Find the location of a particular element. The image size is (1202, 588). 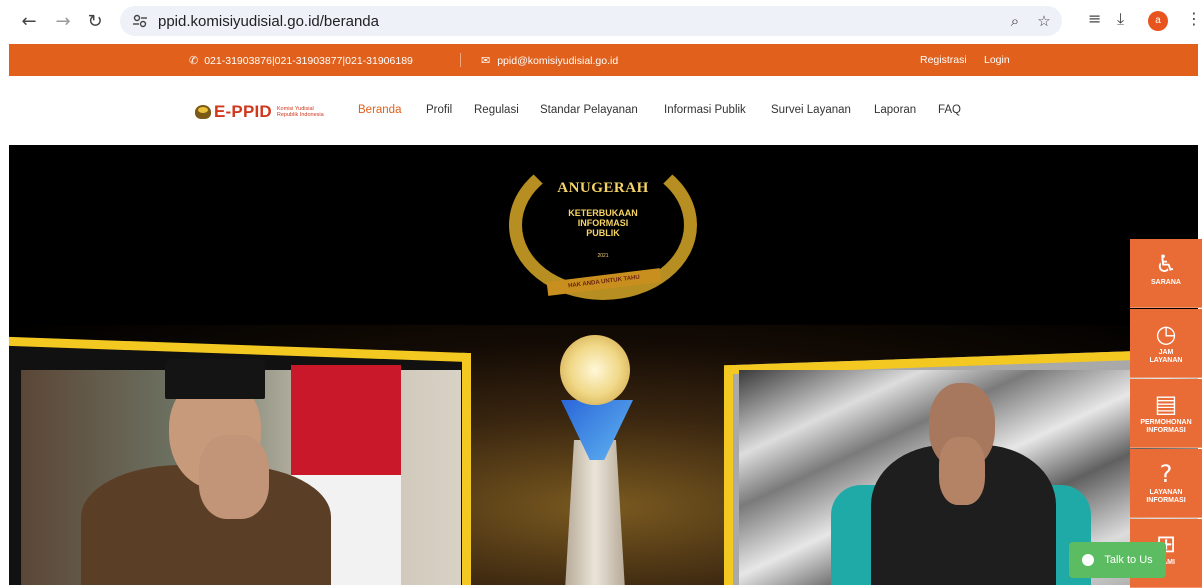

talk-to-us-label: Talk to Us is located at coordinates (1128, 560).